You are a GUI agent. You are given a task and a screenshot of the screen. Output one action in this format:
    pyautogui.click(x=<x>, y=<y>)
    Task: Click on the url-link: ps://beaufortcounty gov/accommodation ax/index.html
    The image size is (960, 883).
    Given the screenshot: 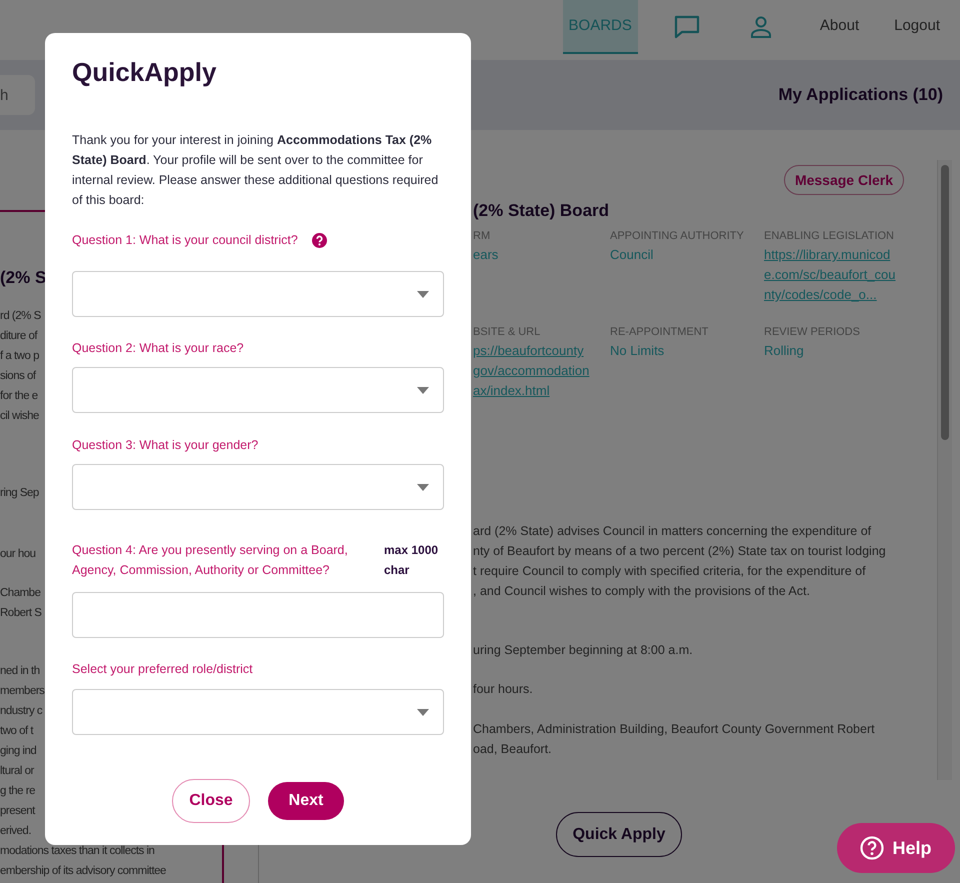 What is the action you would take?
    pyautogui.click(x=531, y=371)
    